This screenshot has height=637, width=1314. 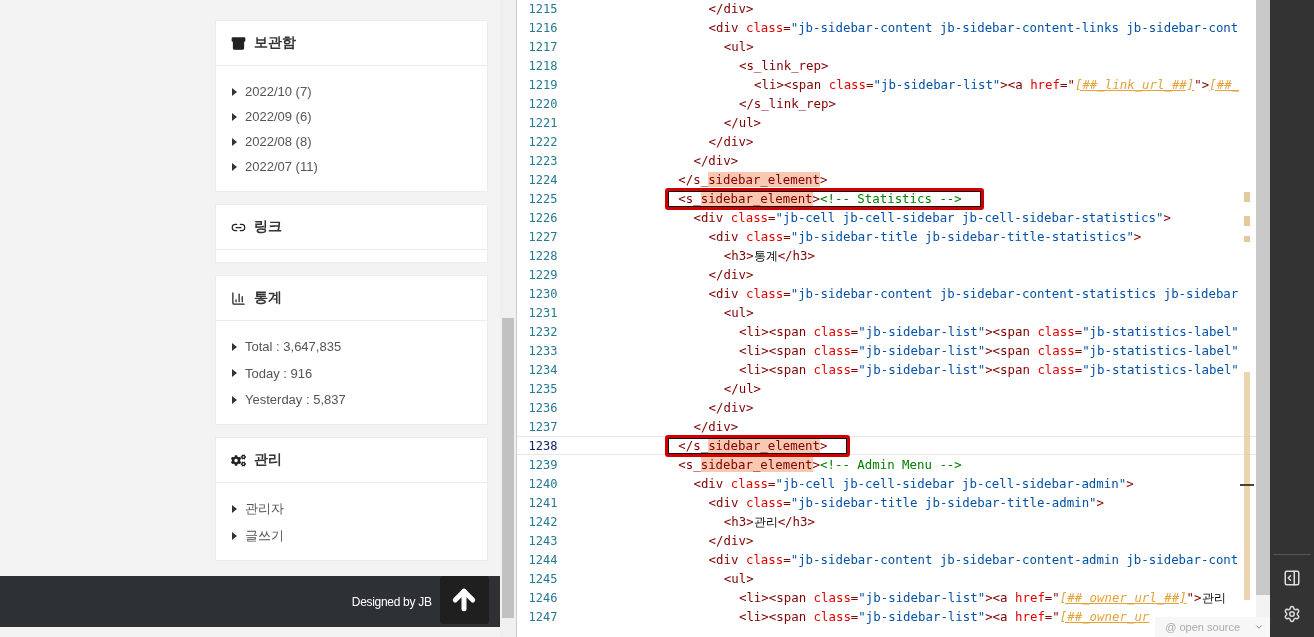 I want to click on gears-icon, so click(x=238, y=460).